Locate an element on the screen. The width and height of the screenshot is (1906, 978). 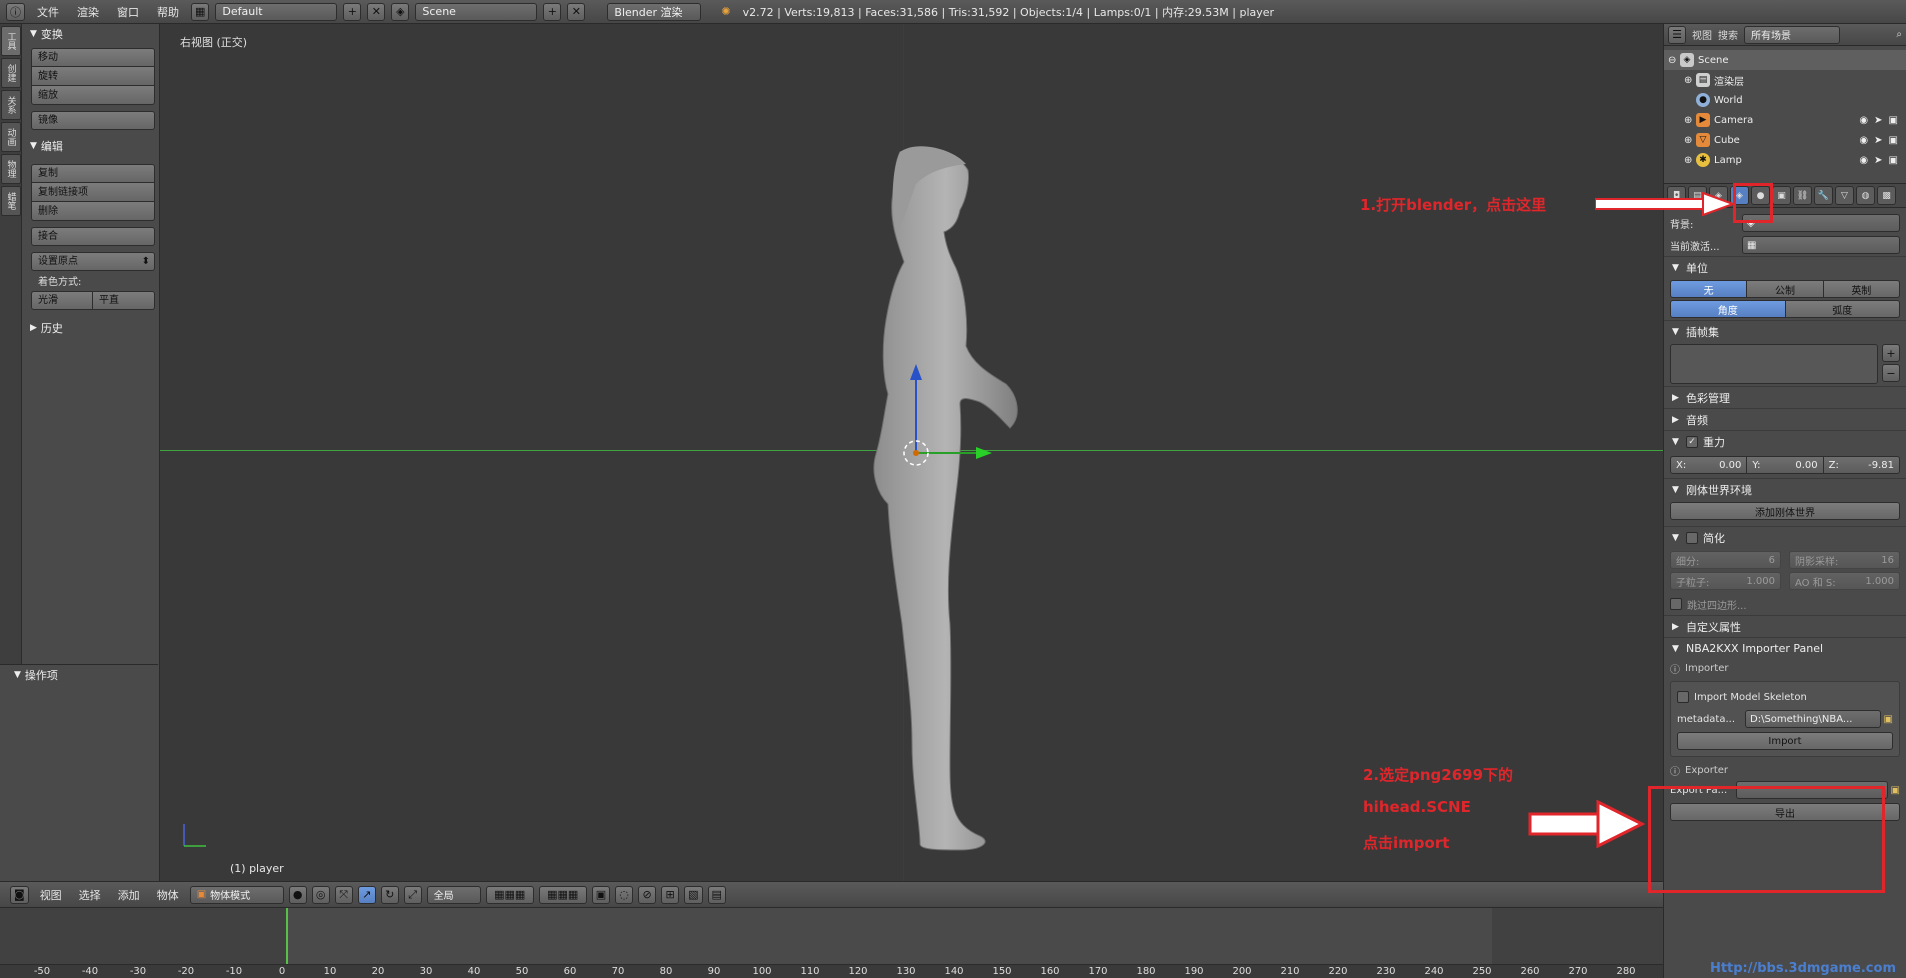
search-icon: ⌕ is located at coordinates (1899, 34).